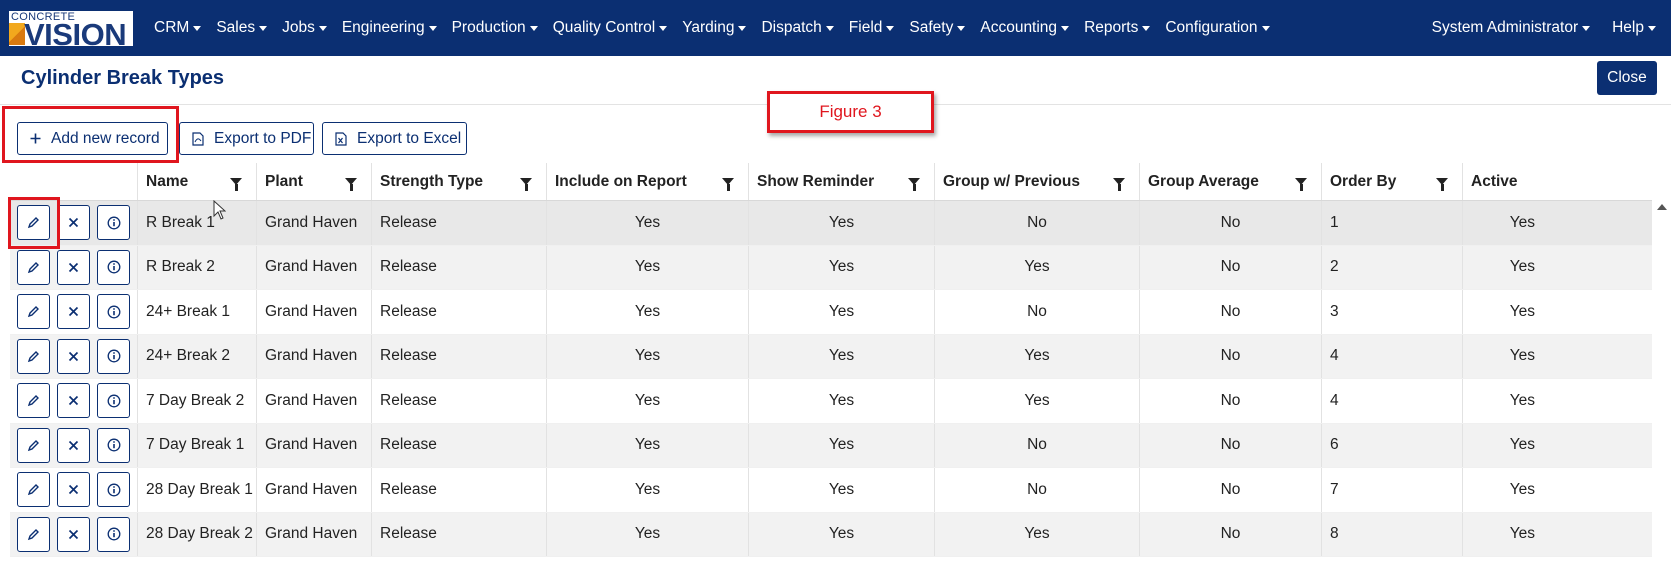 The height and width of the screenshot is (588, 1671). Describe the element at coordinates (71, 28) in the screenshot. I see `concrete-vision-logo: CONCRETE VISION` at that location.